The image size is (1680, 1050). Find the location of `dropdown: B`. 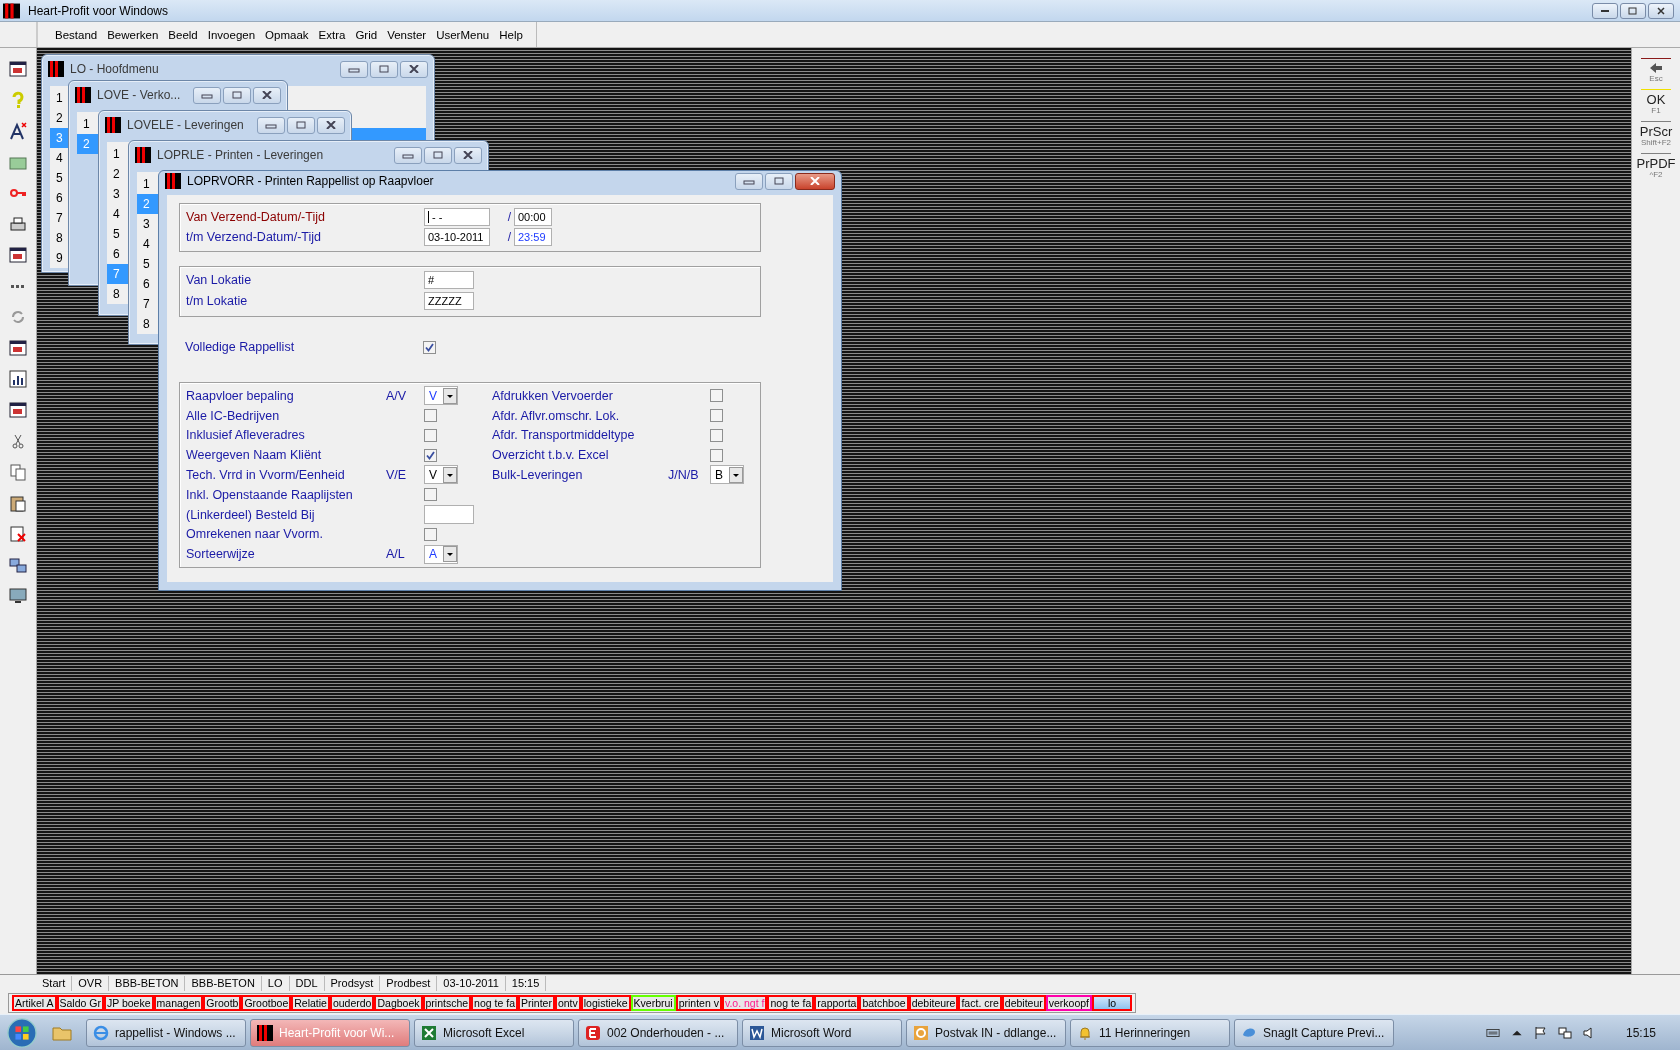

dropdown: B is located at coordinates (727, 475).